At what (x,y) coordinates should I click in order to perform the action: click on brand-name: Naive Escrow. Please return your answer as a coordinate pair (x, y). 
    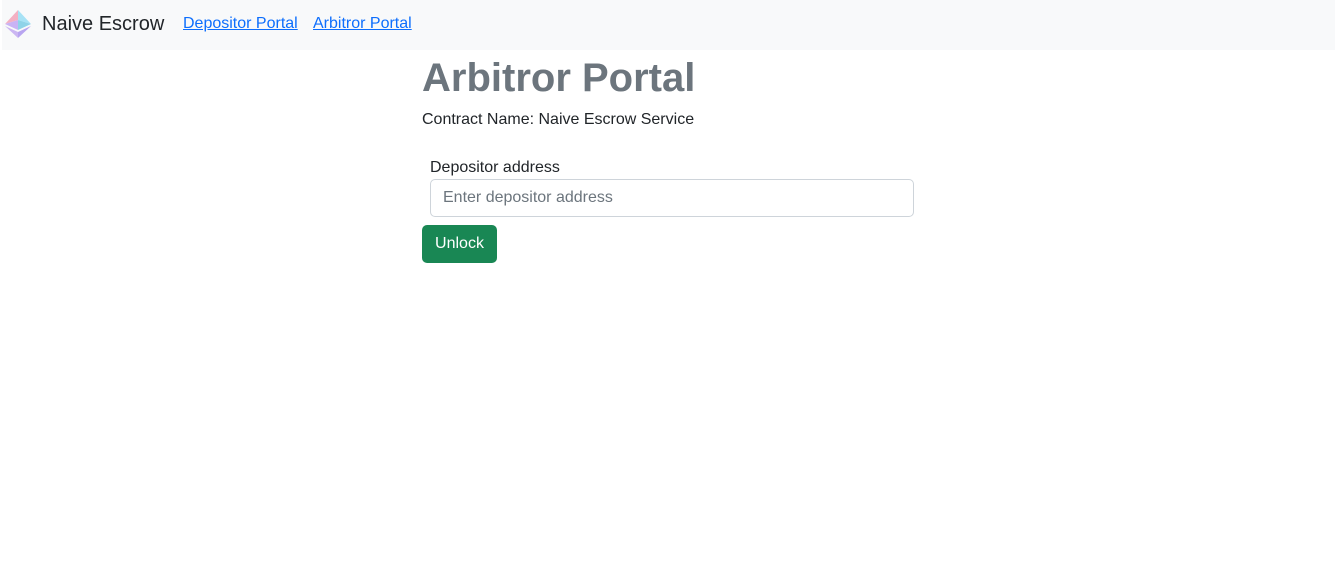
    Looking at the image, I should click on (103, 24).